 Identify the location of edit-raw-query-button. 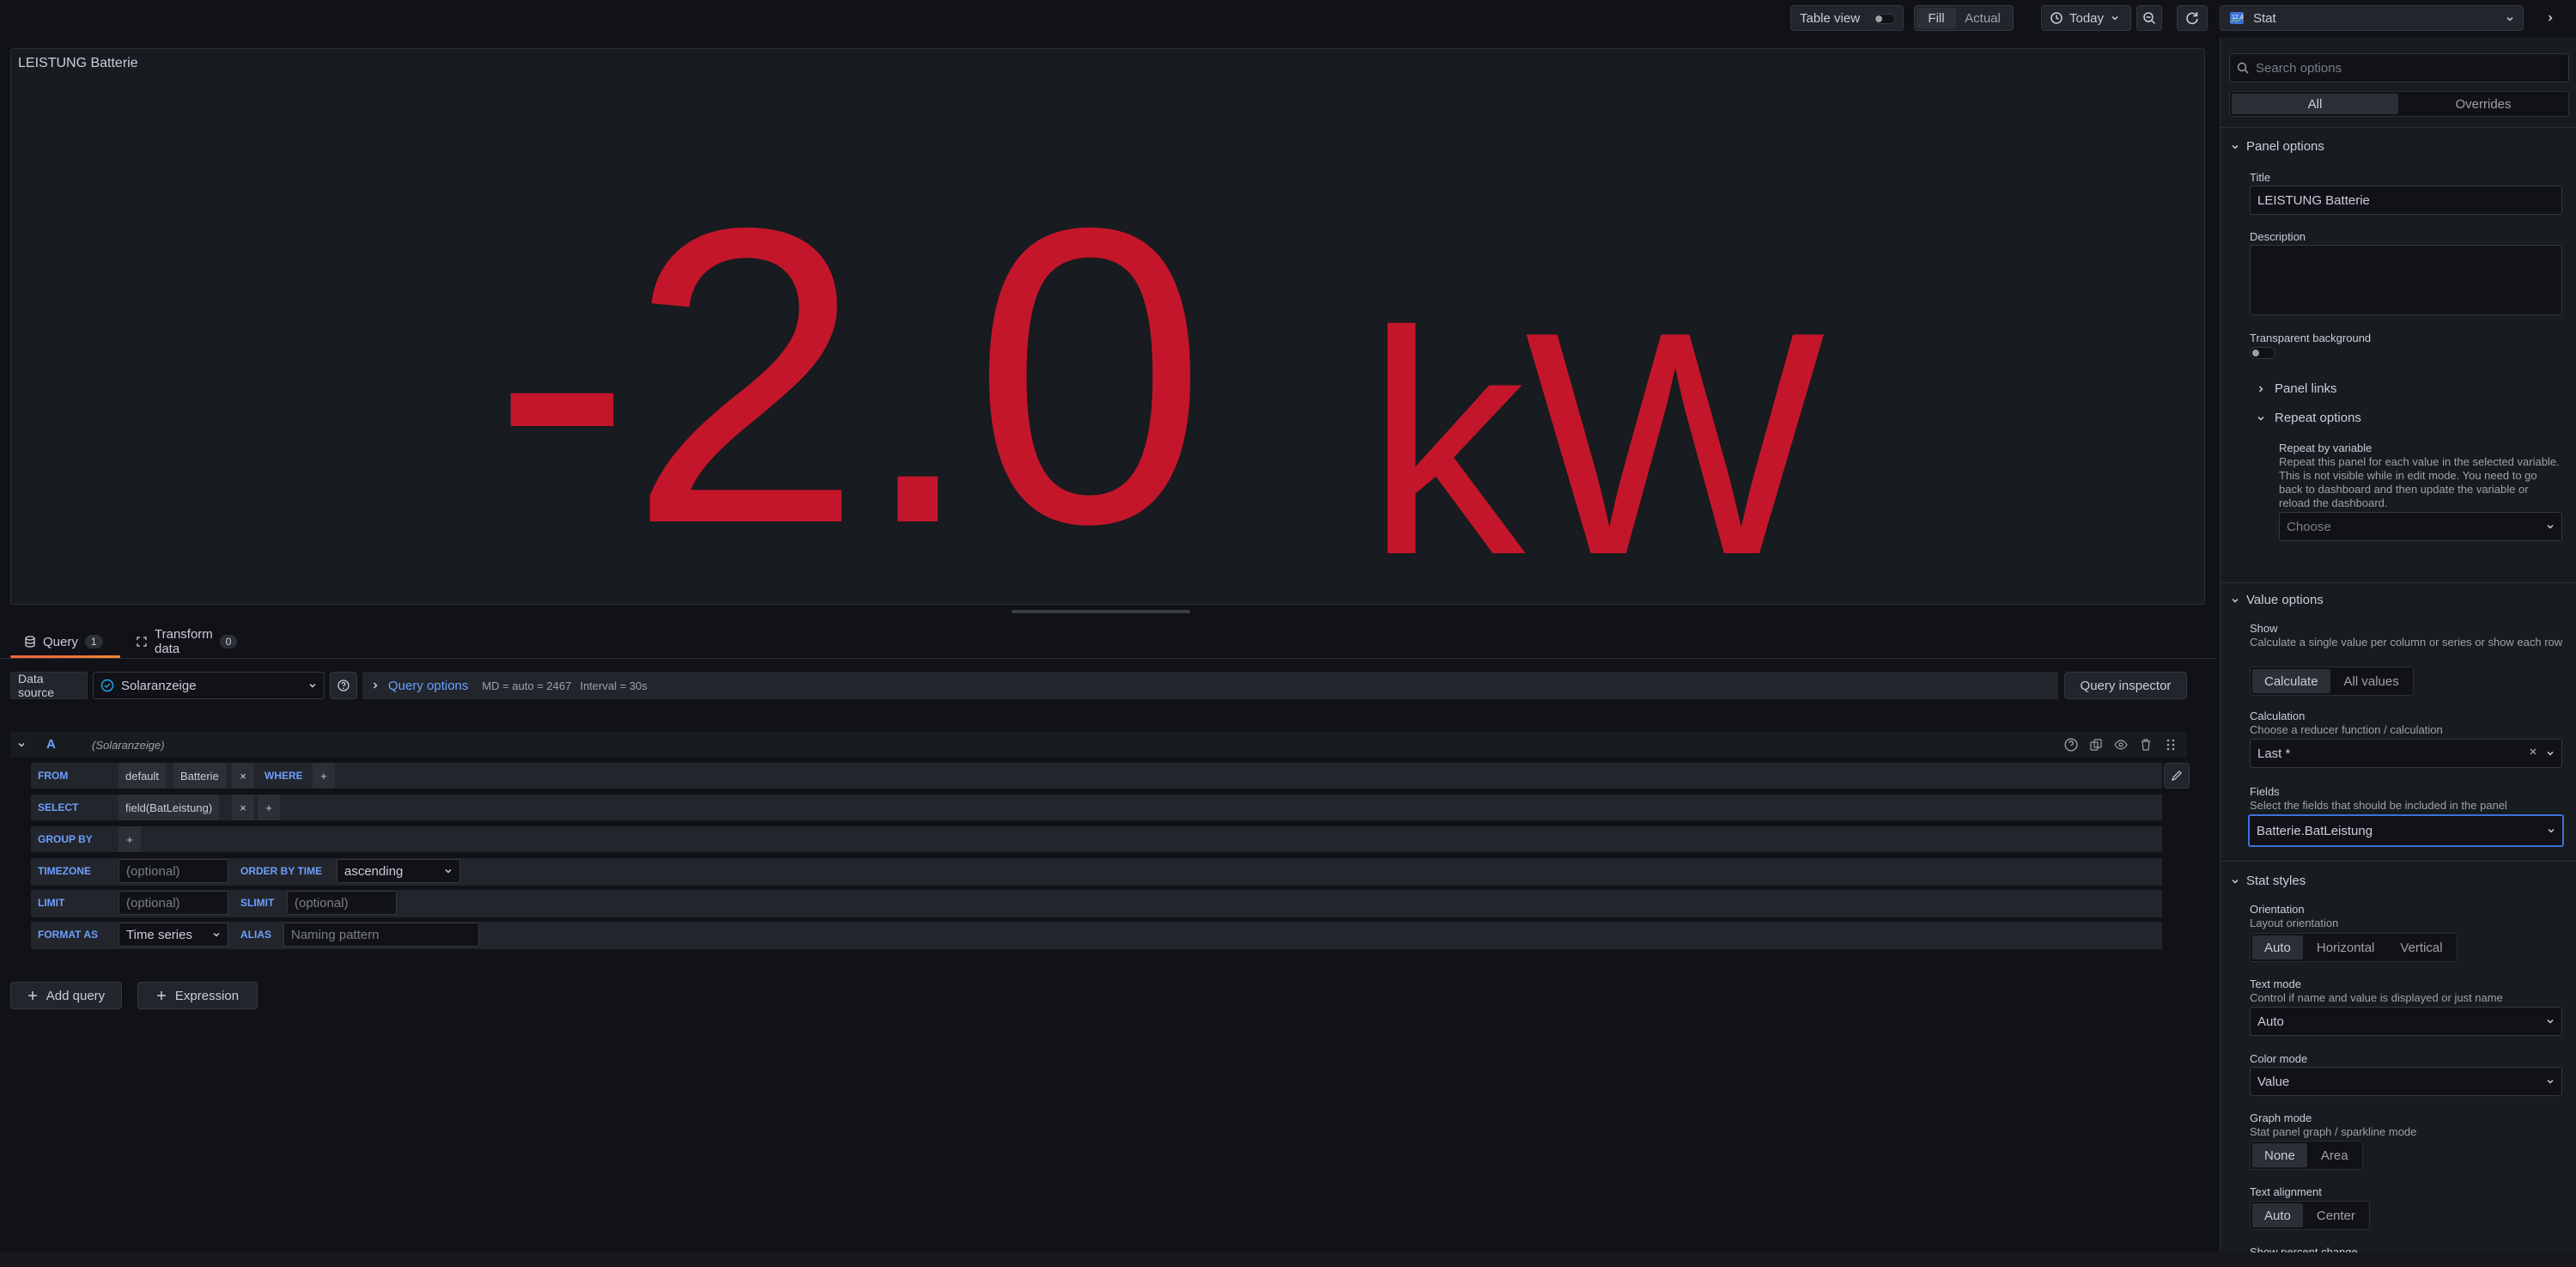
(2177, 776).